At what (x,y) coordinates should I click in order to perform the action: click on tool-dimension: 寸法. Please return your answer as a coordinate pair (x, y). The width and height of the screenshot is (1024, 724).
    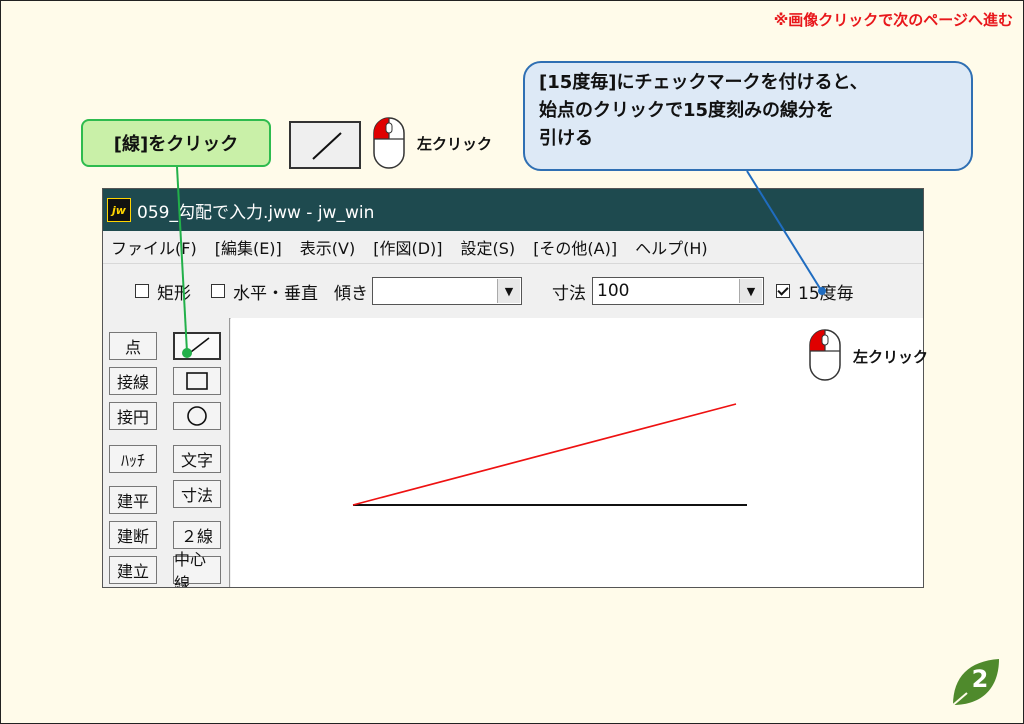
    Looking at the image, I should click on (197, 494).